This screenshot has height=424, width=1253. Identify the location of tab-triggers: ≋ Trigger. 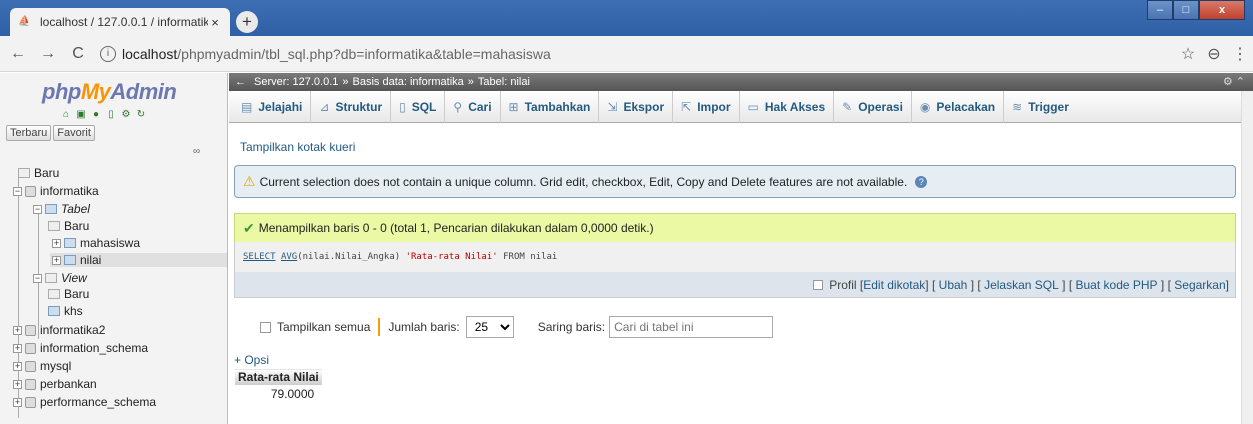
(1040, 107).